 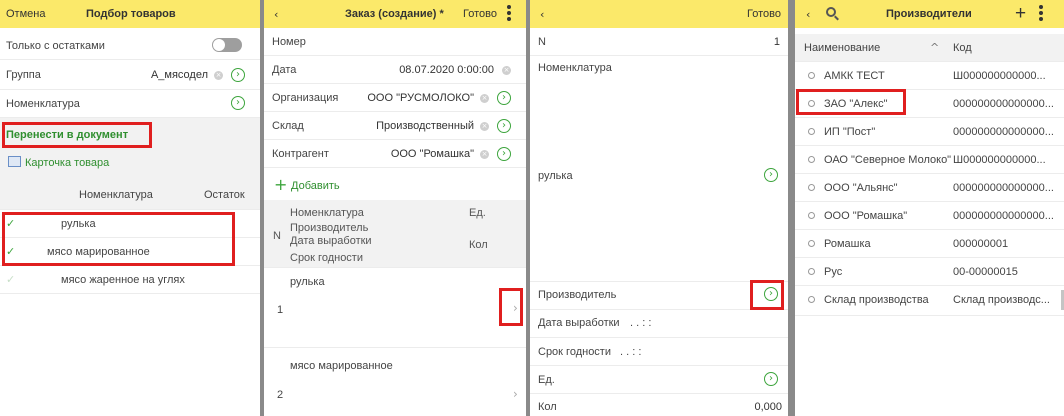 I want to click on item-name: мясо жаренное на углях, so click(x=123, y=280).